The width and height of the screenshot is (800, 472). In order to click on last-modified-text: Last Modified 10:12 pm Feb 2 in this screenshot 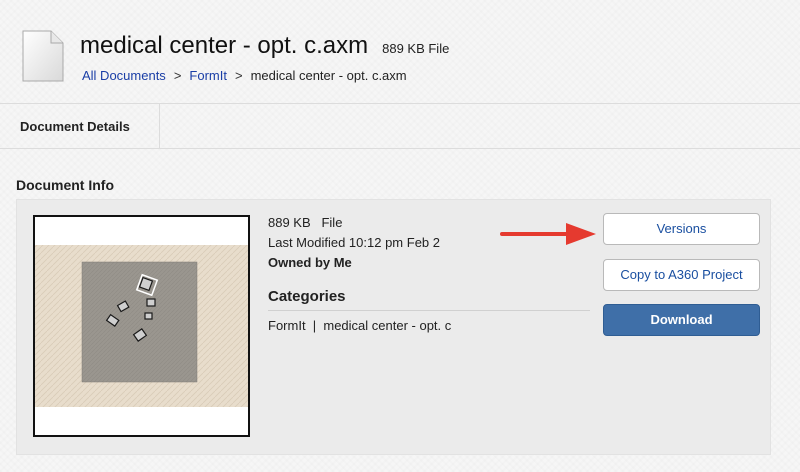, I will do `click(354, 242)`.